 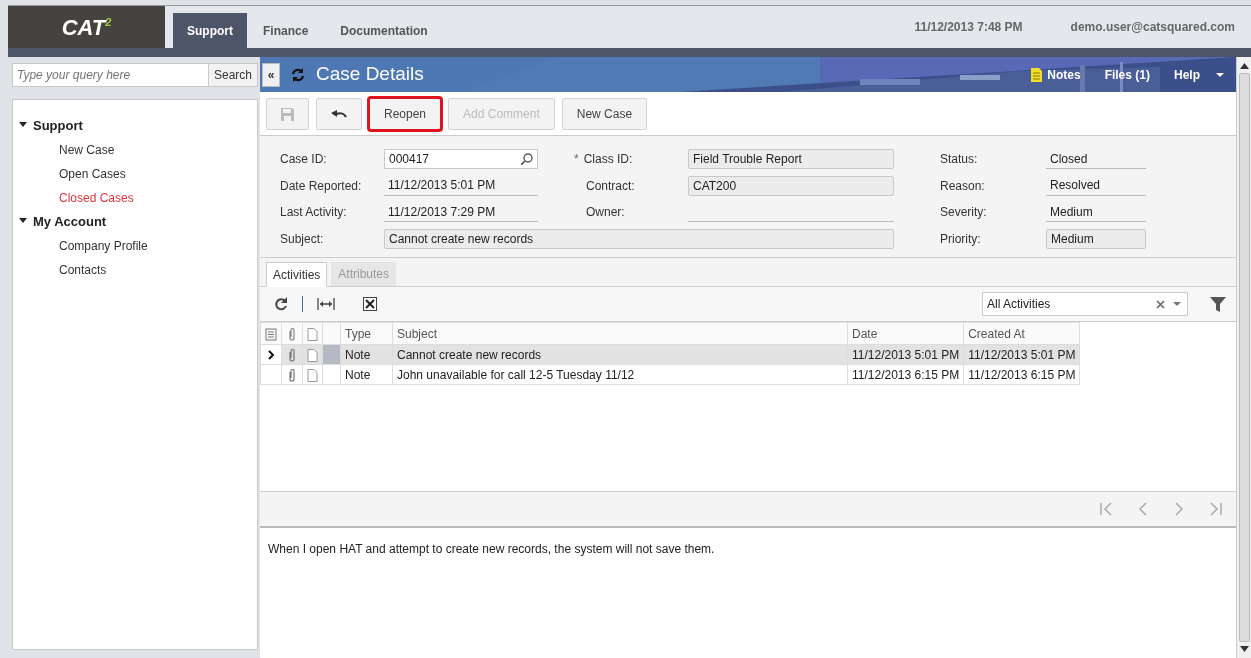 What do you see at coordinates (1064, 74) in the screenshot?
I see `notes-link: Notes` at bounding box center [1064, 74].